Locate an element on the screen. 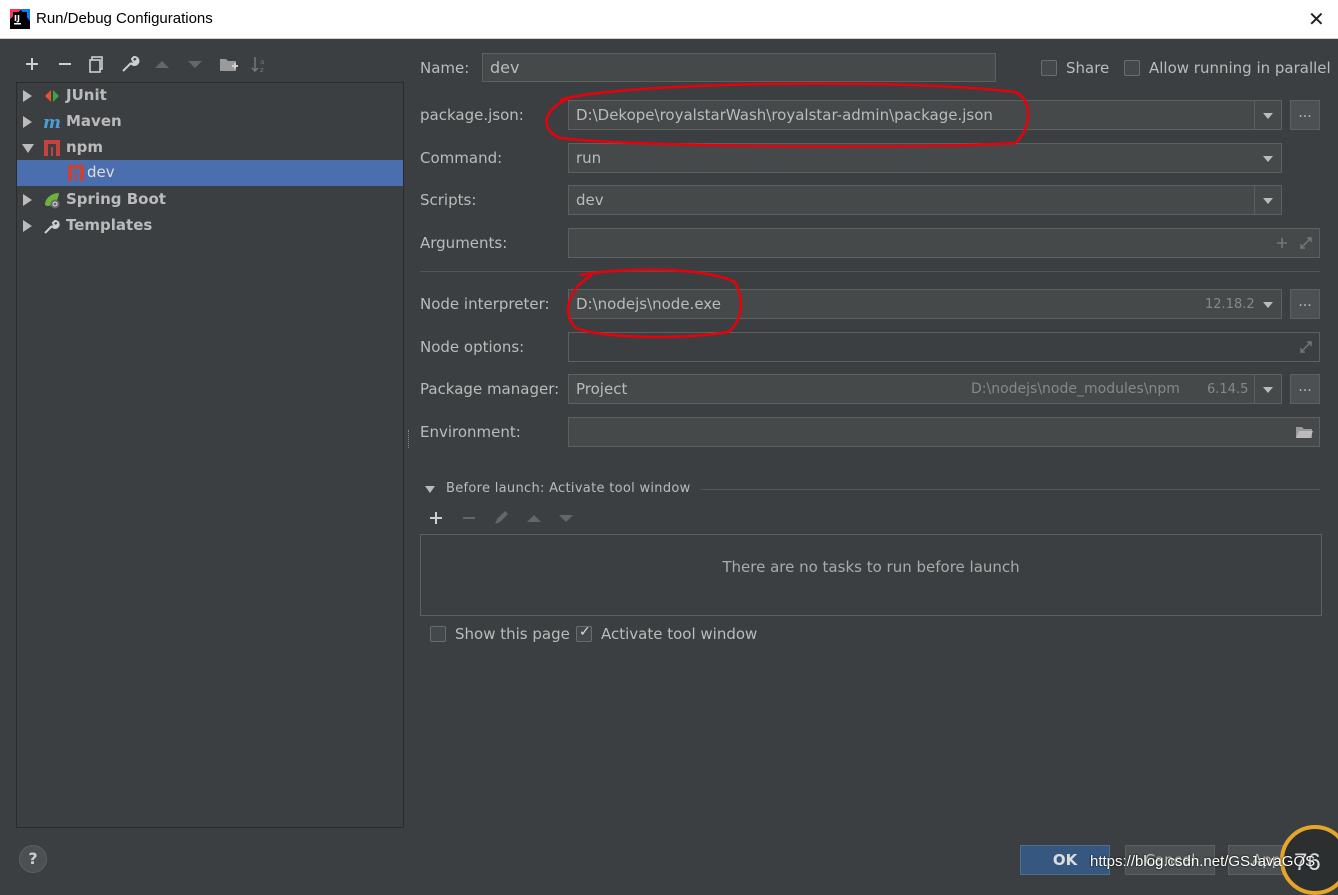 The width and height of the screenshot is (1338, 895). package-manager-label: Package manager: is located at coordinates (490, 389).